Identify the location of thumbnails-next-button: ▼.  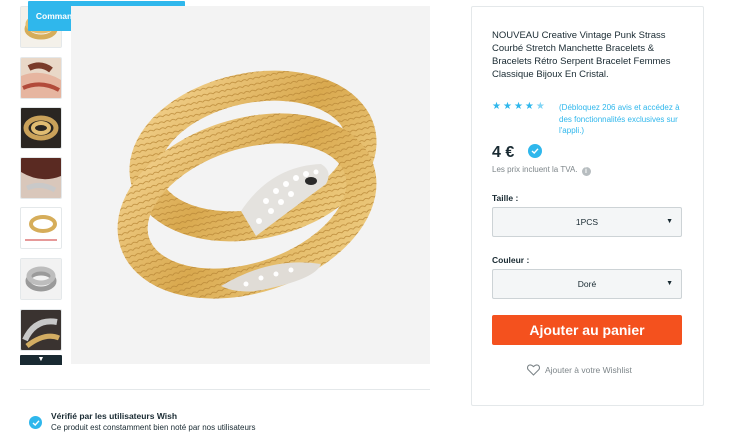
(41, 360).